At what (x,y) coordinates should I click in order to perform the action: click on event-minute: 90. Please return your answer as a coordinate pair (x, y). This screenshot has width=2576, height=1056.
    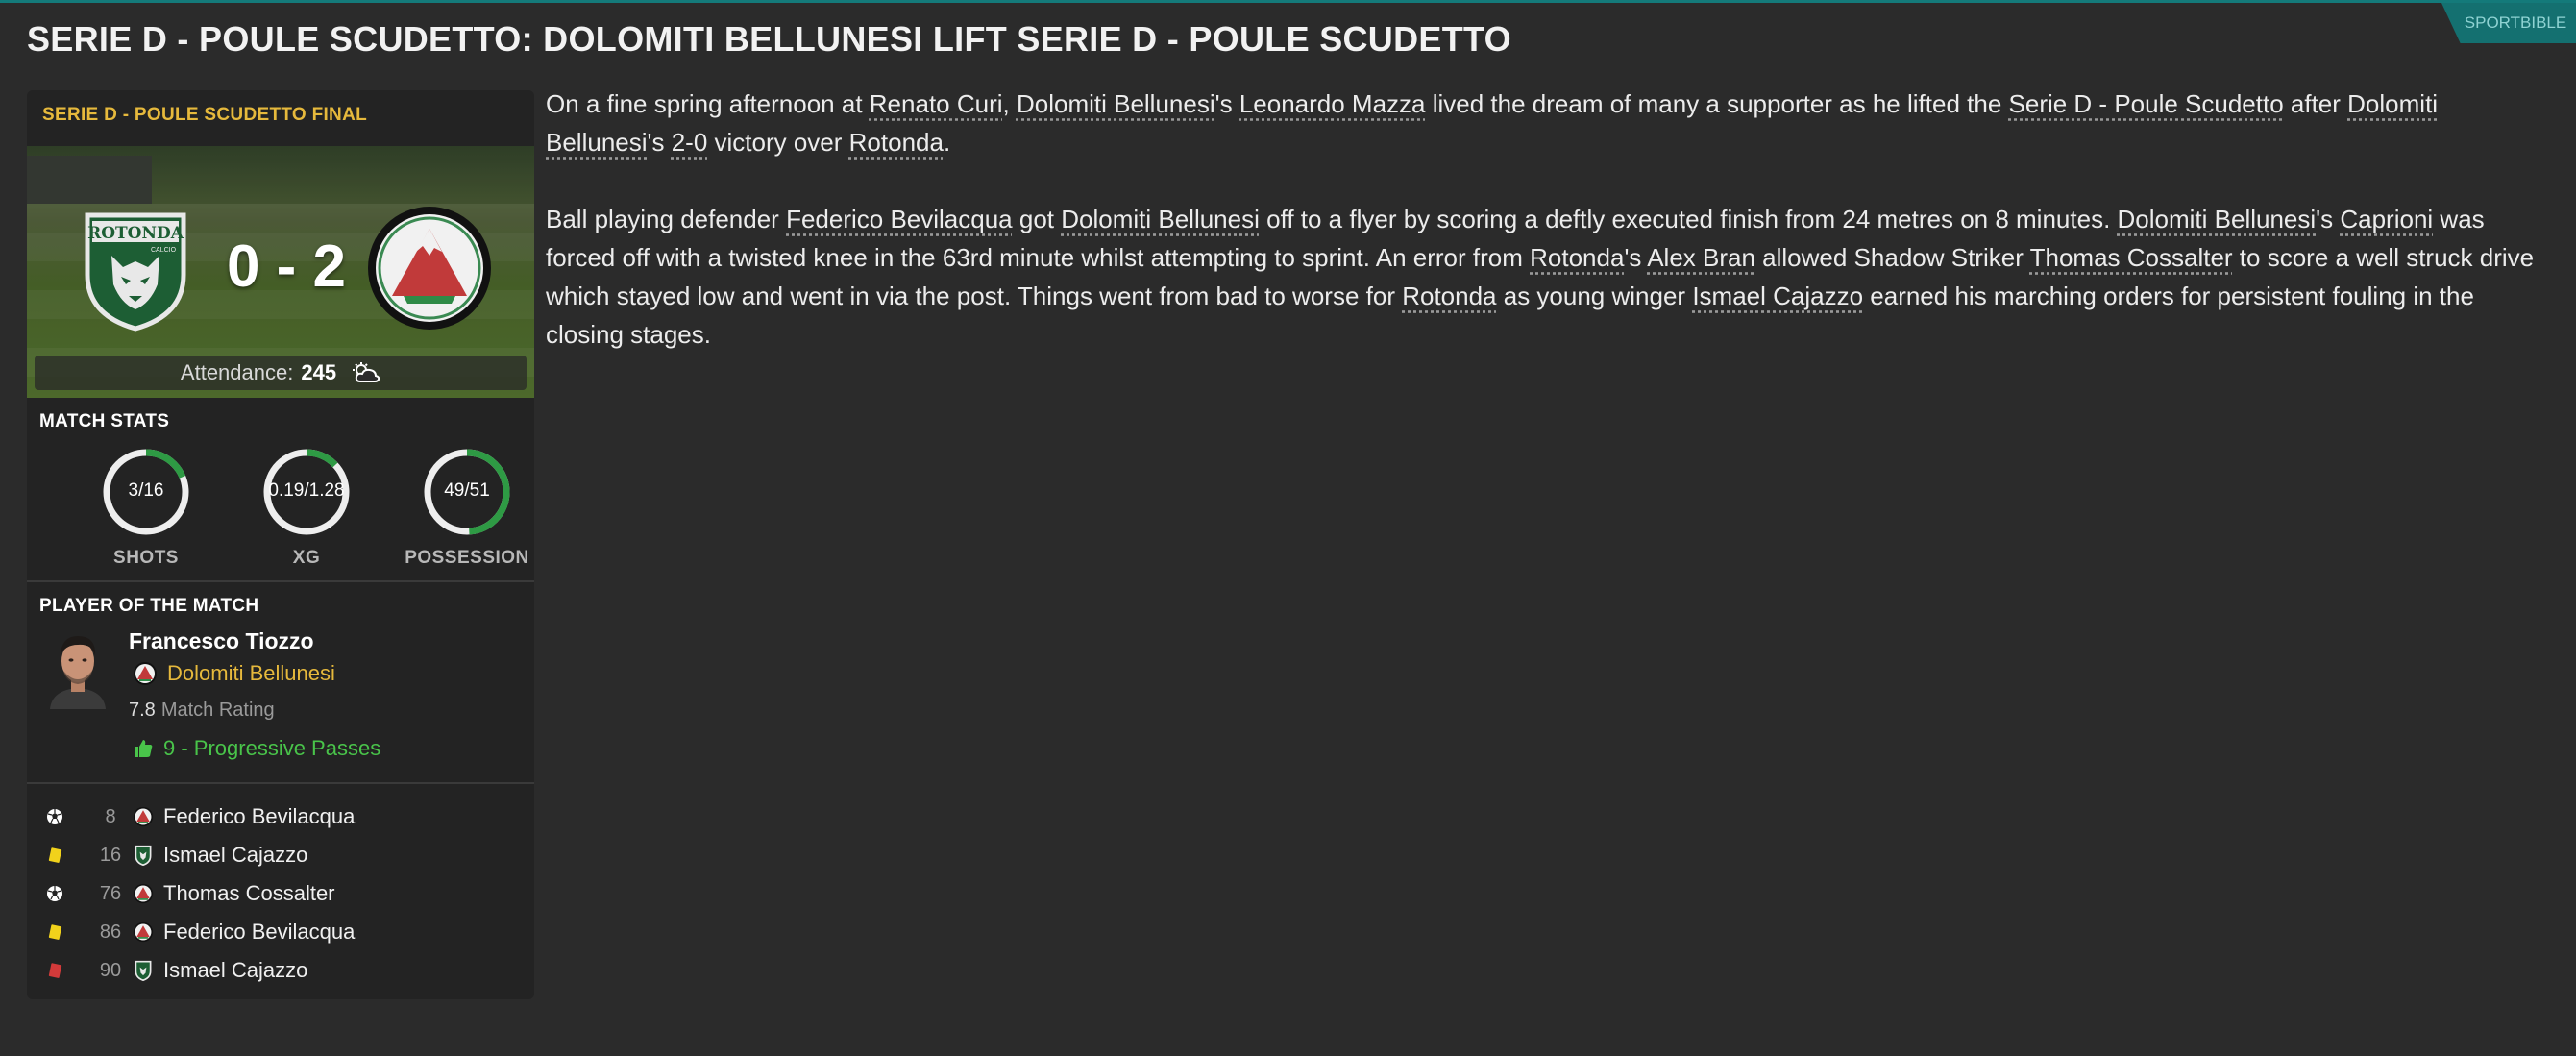
    Looking at the image, I should click on (110, 970).